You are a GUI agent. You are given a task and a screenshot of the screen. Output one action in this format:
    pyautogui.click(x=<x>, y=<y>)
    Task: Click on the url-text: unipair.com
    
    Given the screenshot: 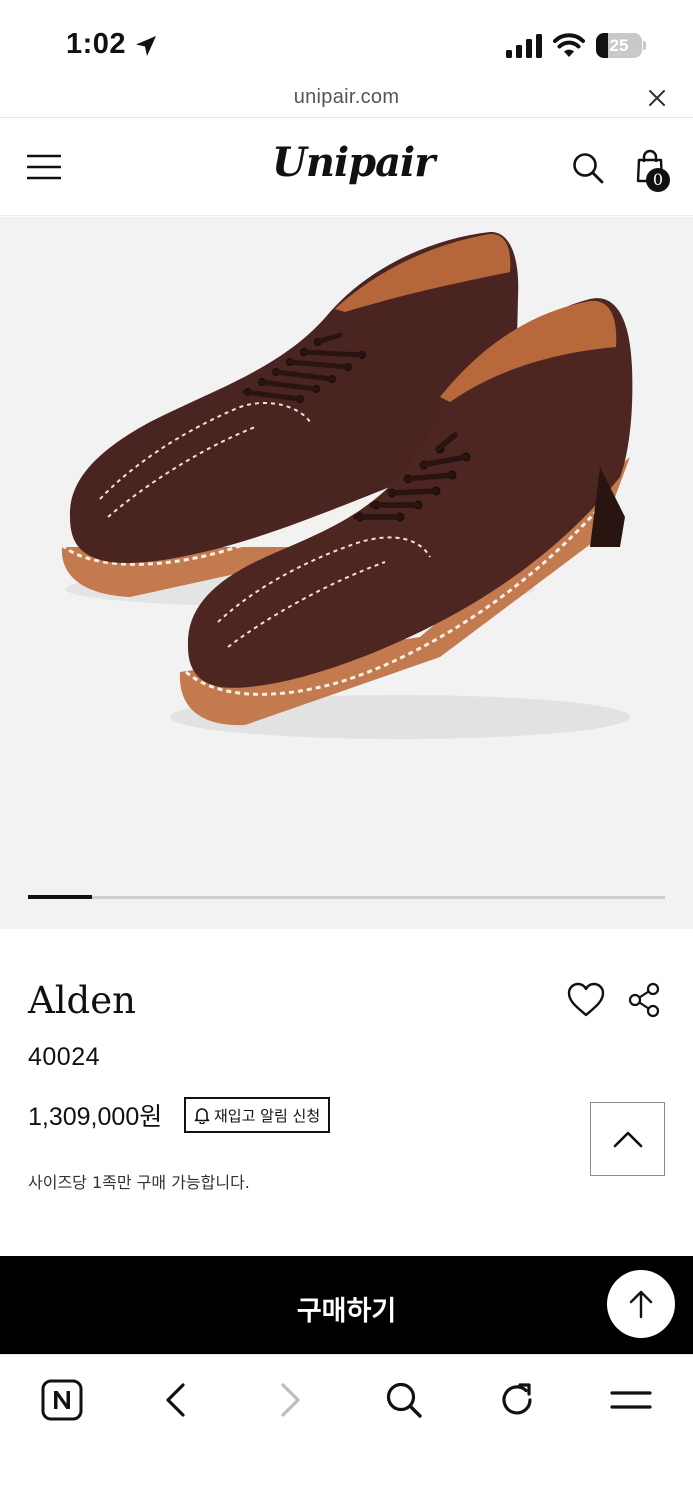 What is the action you would take?
    pyautogui.click(x=346, y=97)
    